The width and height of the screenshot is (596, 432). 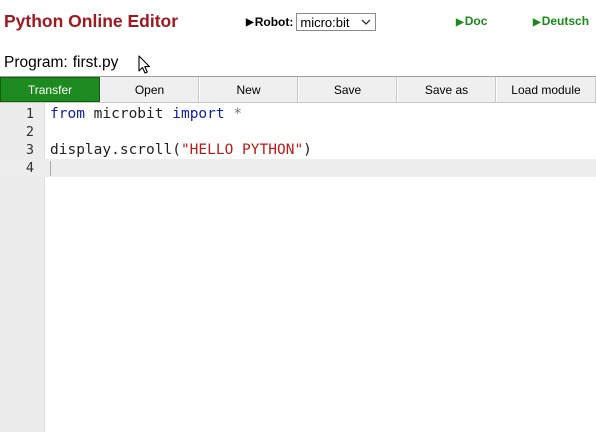 I want to click on string-token: "HELLO PYTHON", so click(x=242, y=150).